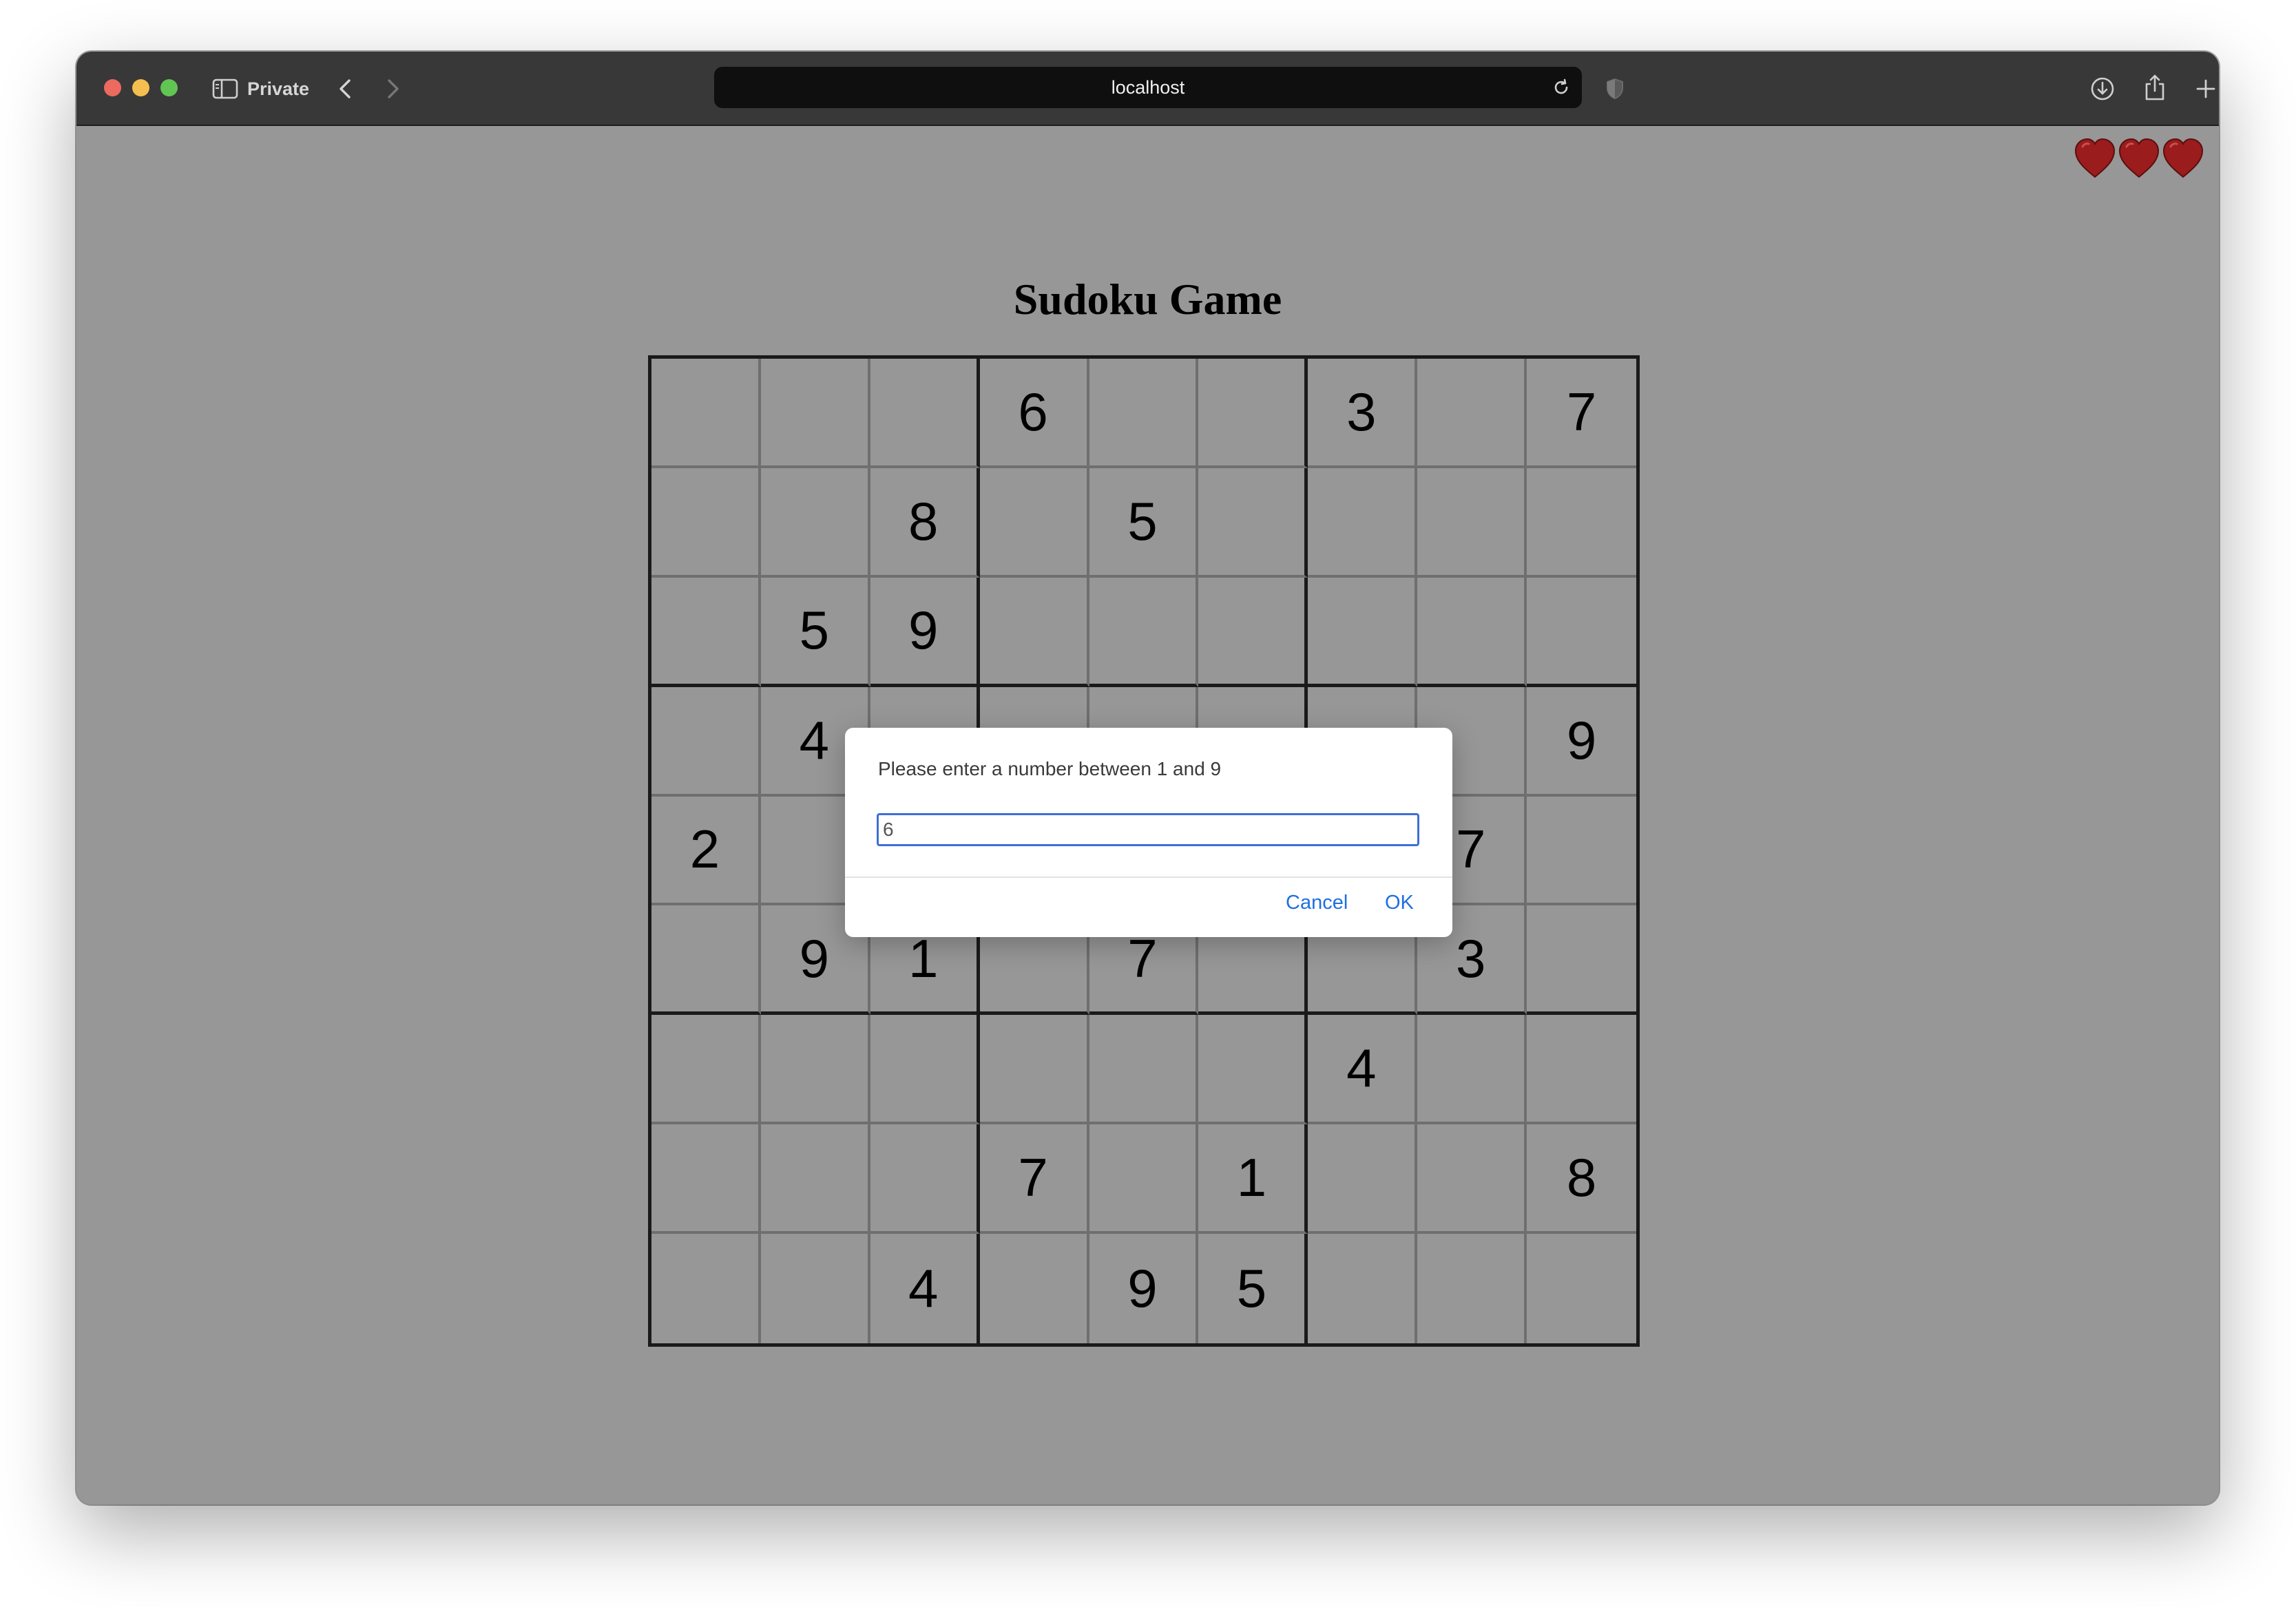  What do you see at coordinates (225, 89) in the screenshot?
I see `sidebar-icon` at bounding box center [225, 89].